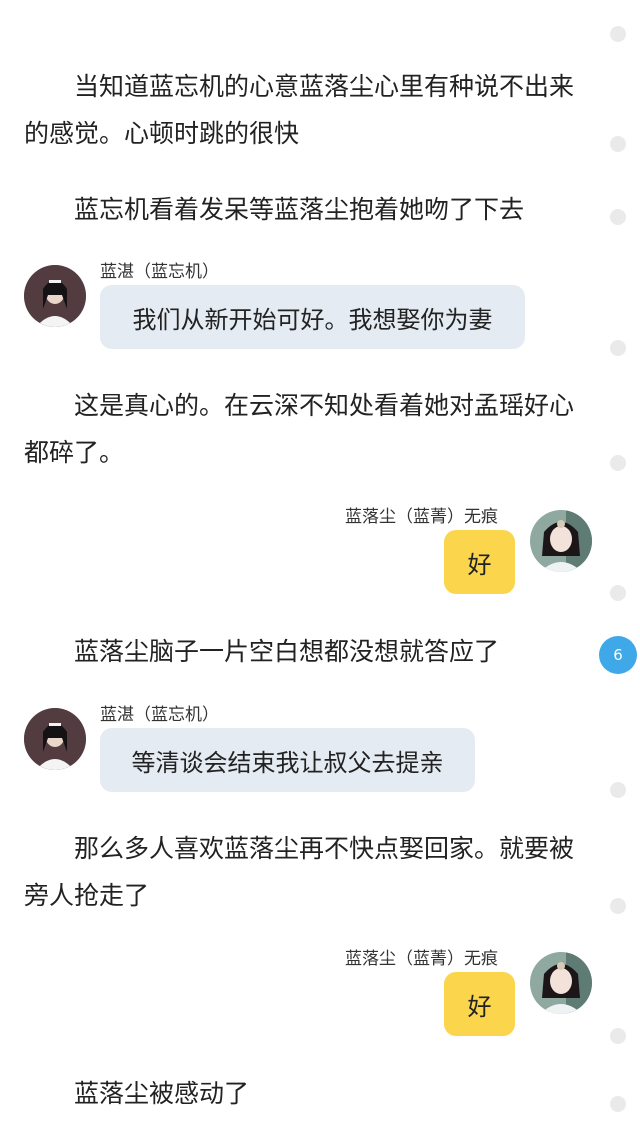  I want to click on story-paragraph: 那么多人喜欢蓝落尘再不快点娶回家。就要被旁人抢走了, so click(299, 872).